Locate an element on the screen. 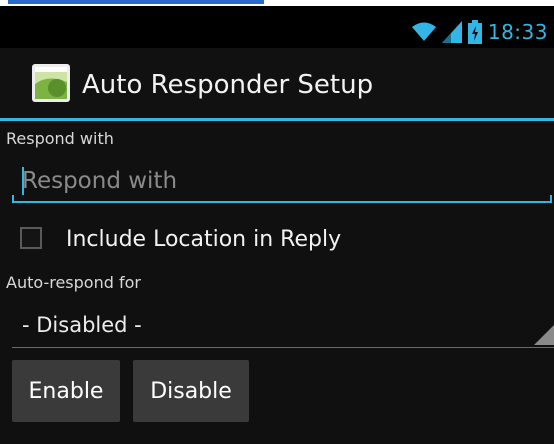 Image resolution: width=554 pixels, height=444 pixels. respond-with-label: Respond with is located at coordinates (60, 138).